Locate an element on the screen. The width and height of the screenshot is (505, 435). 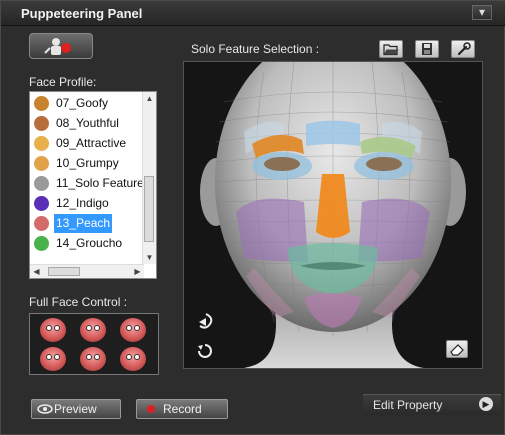
full-face-control-grid is located at coordinates (94, 344).